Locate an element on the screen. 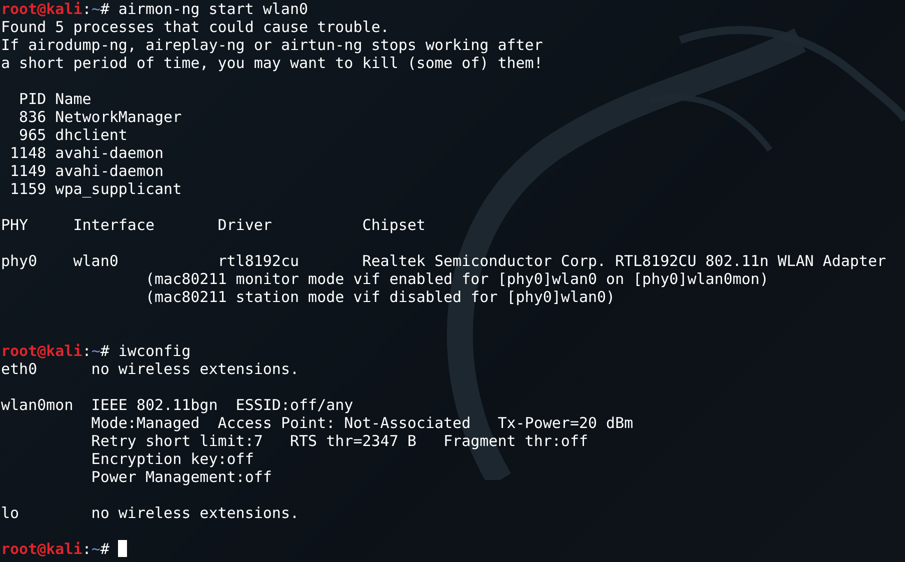  output-line: Retry short limit:7 RTS thr=2347 B Fragment thr:off is located at coordinates (339, 441).